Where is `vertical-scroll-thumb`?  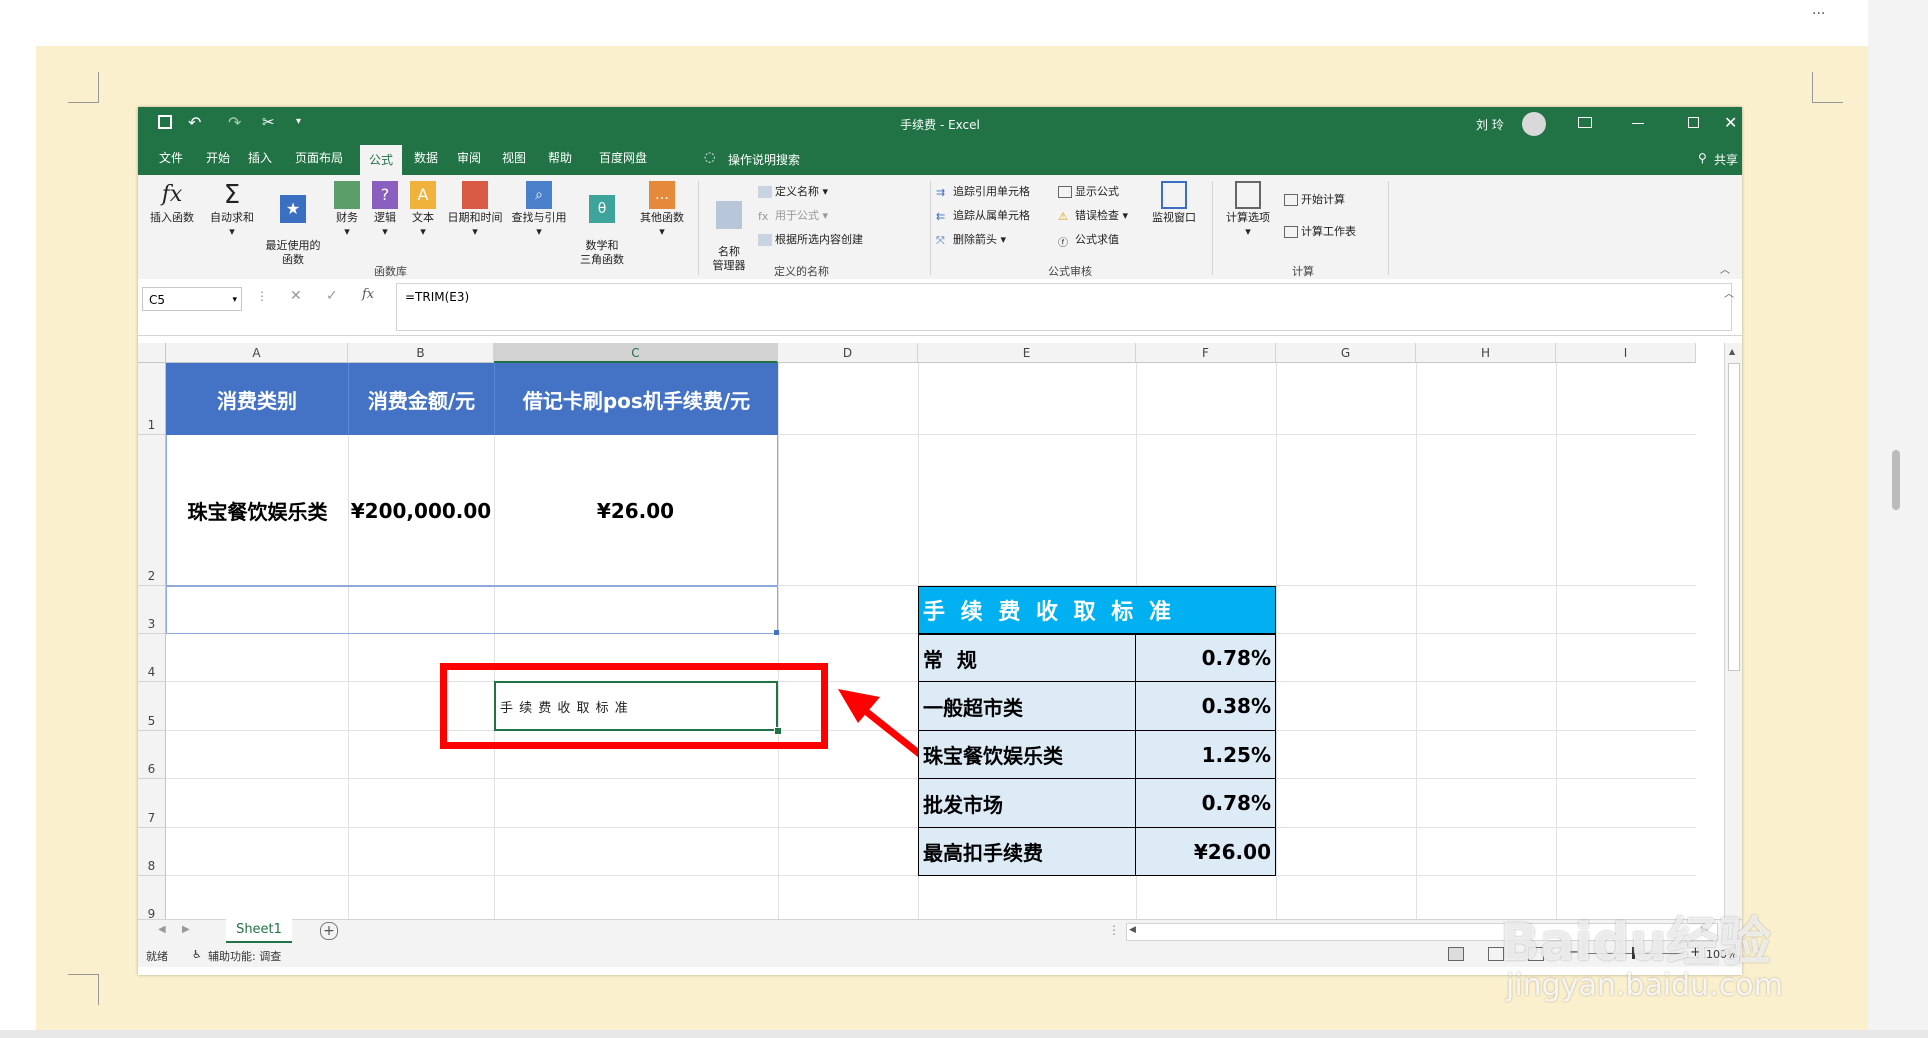 vertical-scroll-thumb is located at coordinates (1734, 517).